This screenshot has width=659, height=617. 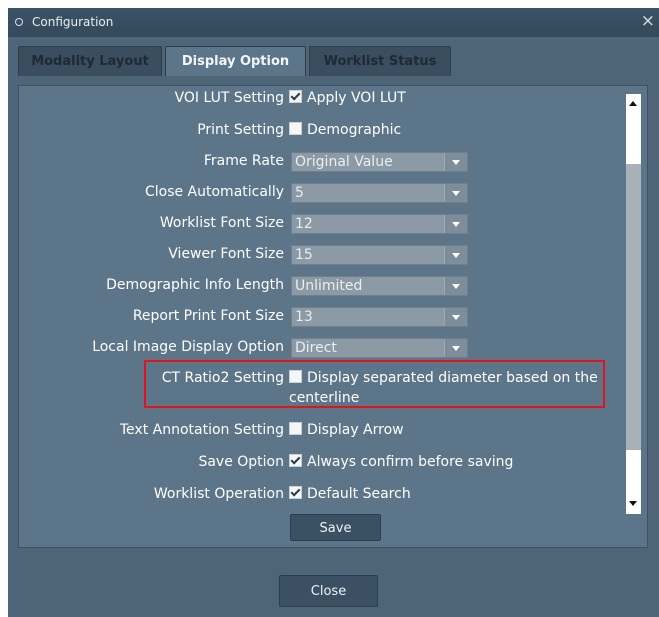 I want to click on close-icon: ×, so click(x=648, y=21).